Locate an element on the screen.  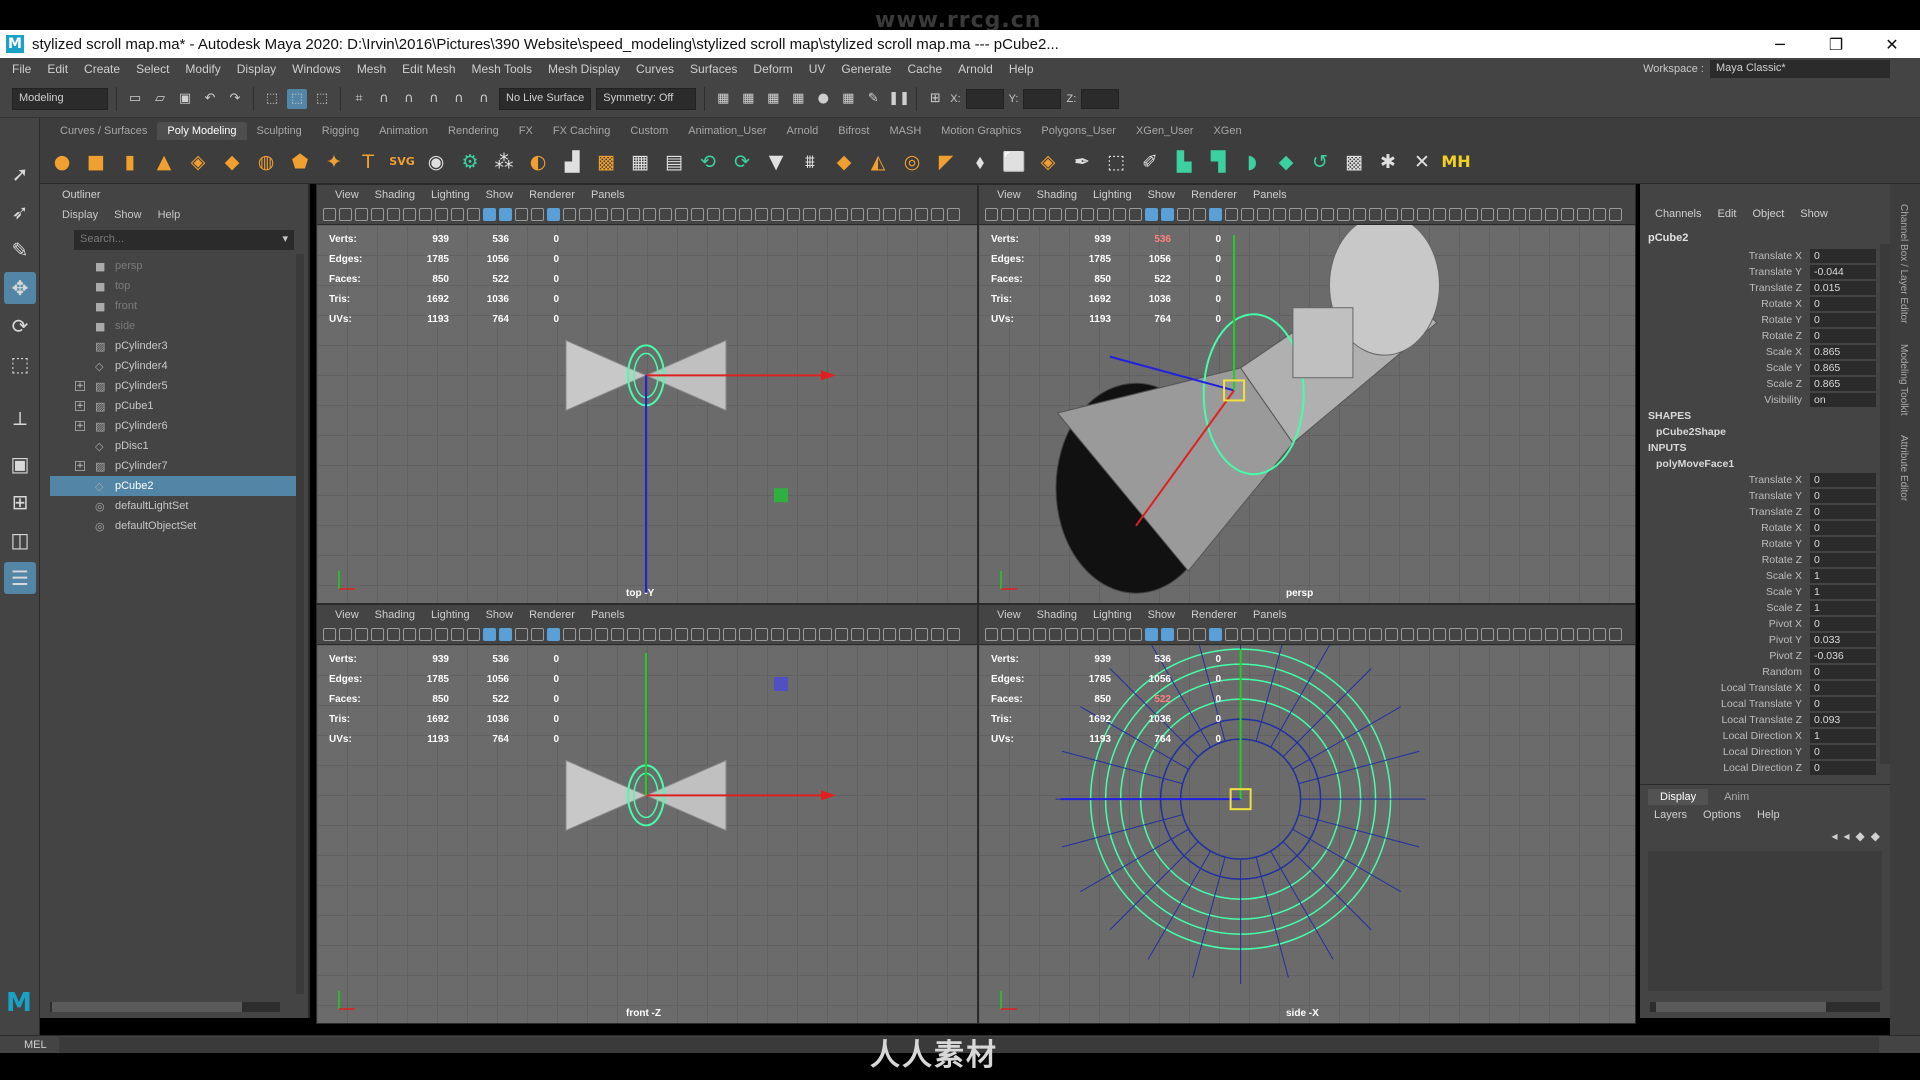
shelf-tab-fx-caching: FX Caching is located at coordinates (581, 131).